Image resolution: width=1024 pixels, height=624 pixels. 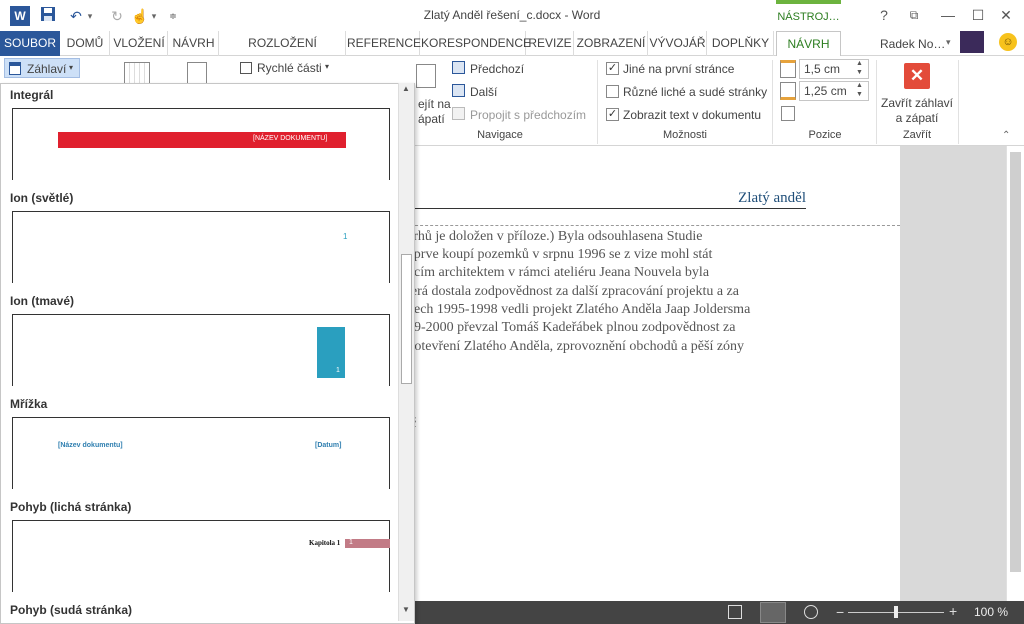 I want to click on minimize-button: —, so click(x=948, y=15).